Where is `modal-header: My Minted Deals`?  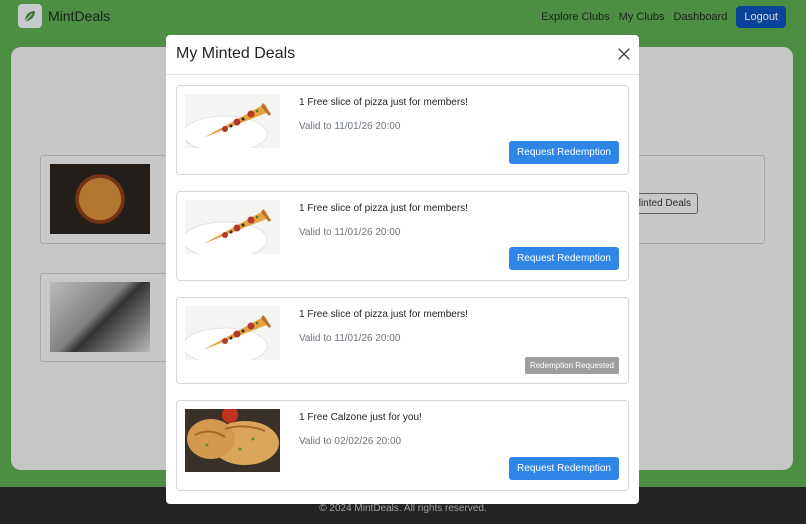 modal-header: My Minted Deals is located at coordinates (402, 55).